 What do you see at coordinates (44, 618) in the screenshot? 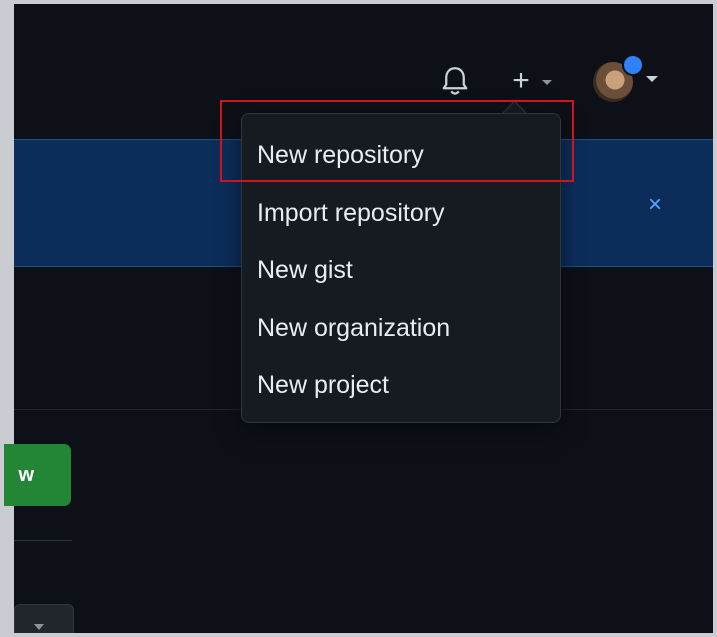
I see `filter-dropdown` at bounding box center [44, 618].